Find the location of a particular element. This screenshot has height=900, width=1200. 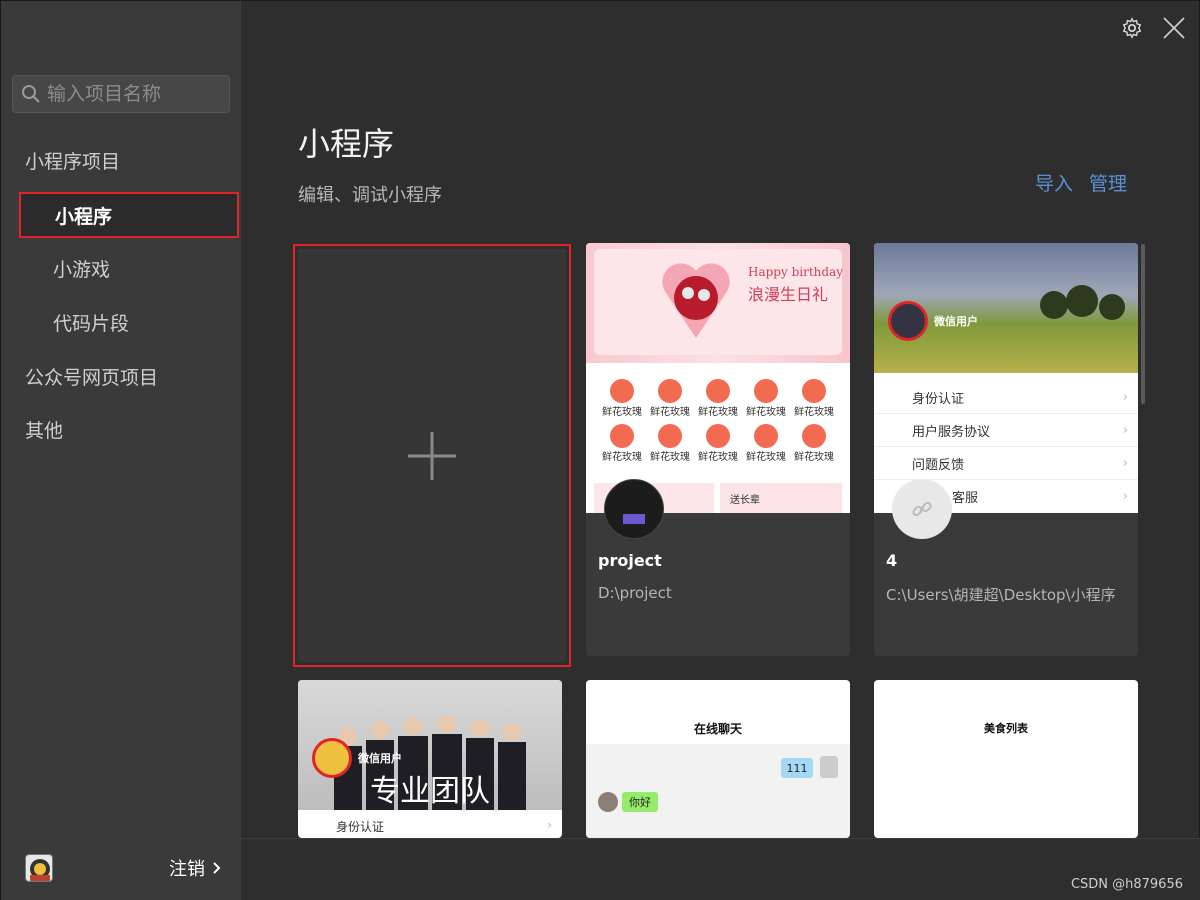

user-row: 注销 is located at coordinates (123, 868).